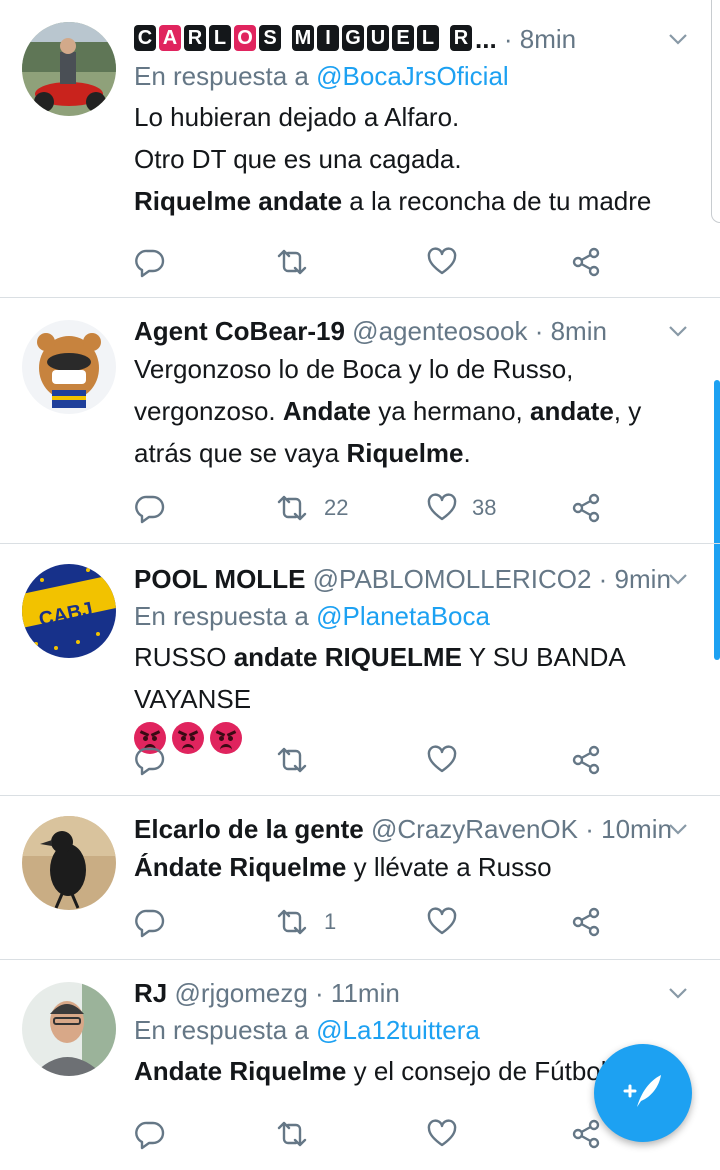  What do you see at coordinates (571, 411) in the screenshot?
I see `highlighted-keyword: andate` at bounding box center [571, 411].